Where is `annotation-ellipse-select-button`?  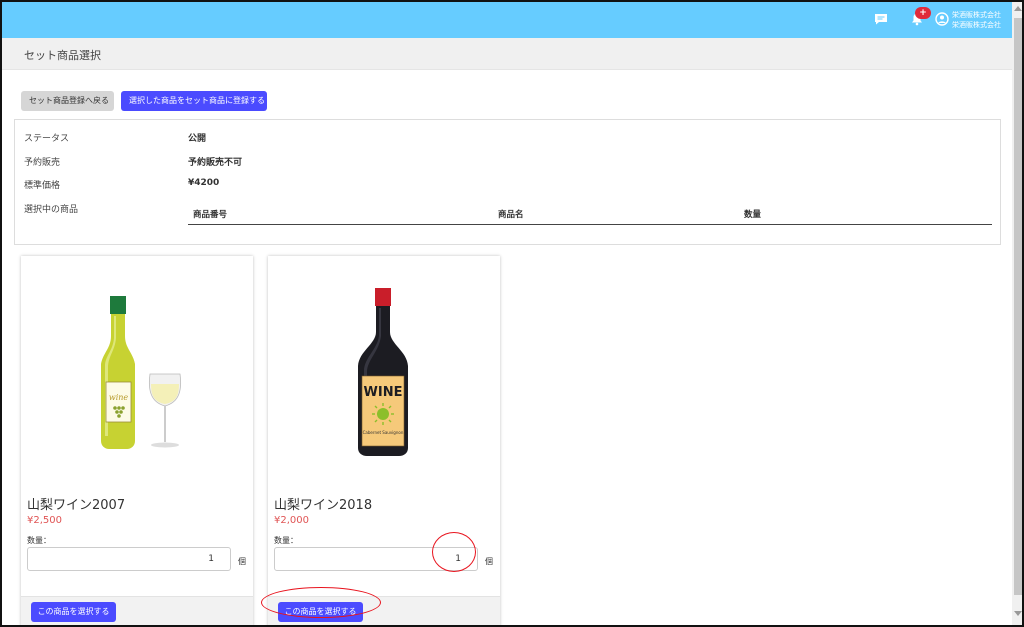
annotation-ellipse-select-button is located at coordinates (321, 602).